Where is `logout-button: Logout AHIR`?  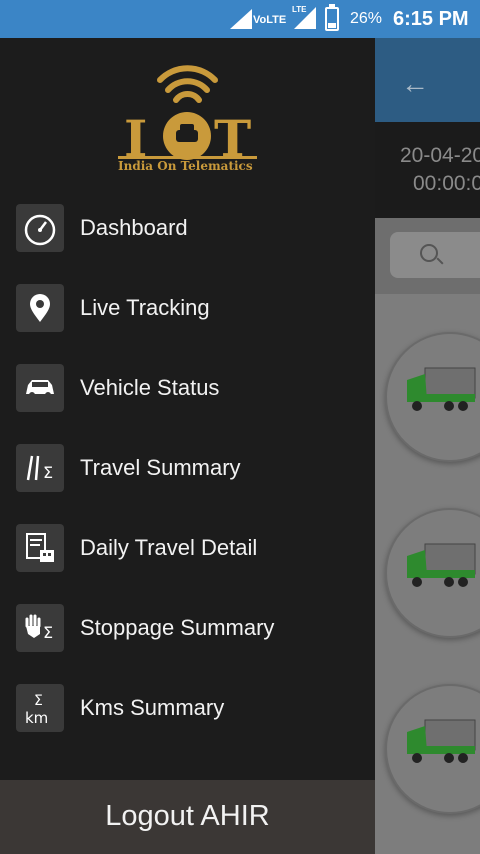 logout-button: Logout AHIR is located at coordinates (187, 817).